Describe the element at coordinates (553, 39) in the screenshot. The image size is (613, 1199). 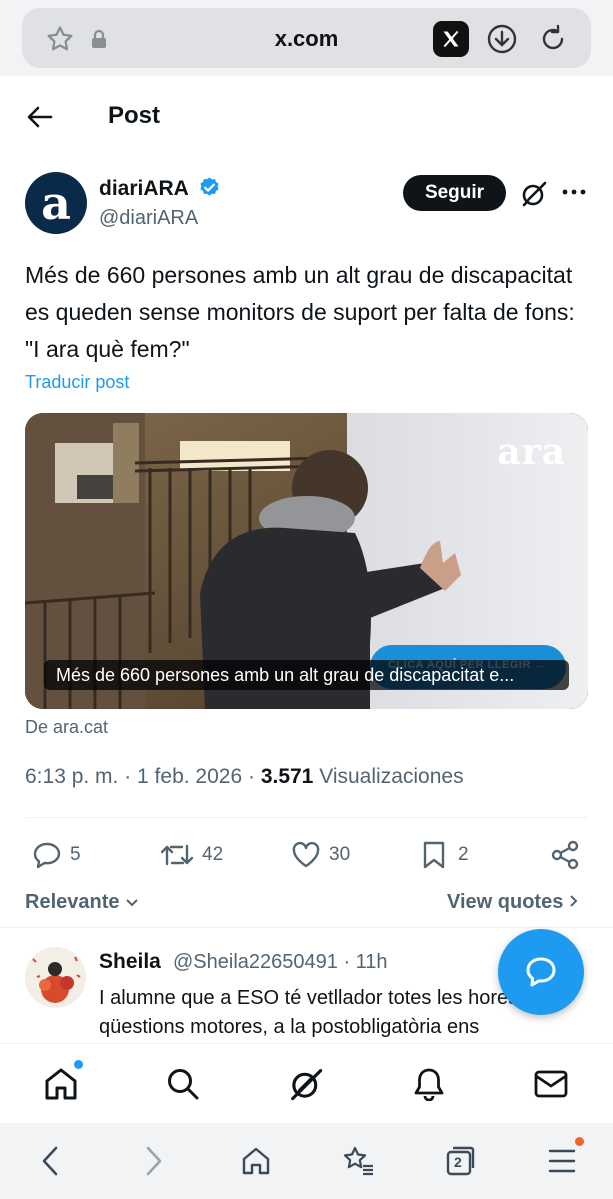
I see `reload-icon` at that location.